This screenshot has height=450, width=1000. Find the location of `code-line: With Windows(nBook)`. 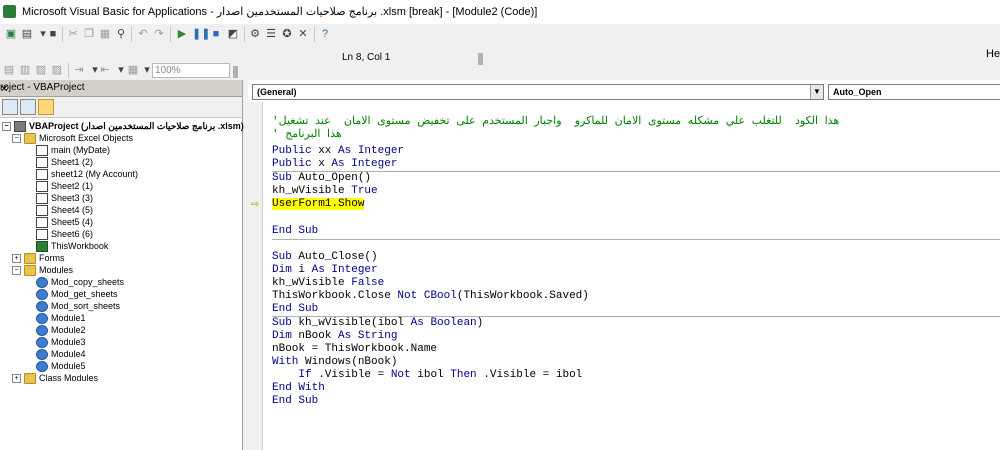

code-line: With Windows(nBook) is located at coordinates (335, 362).